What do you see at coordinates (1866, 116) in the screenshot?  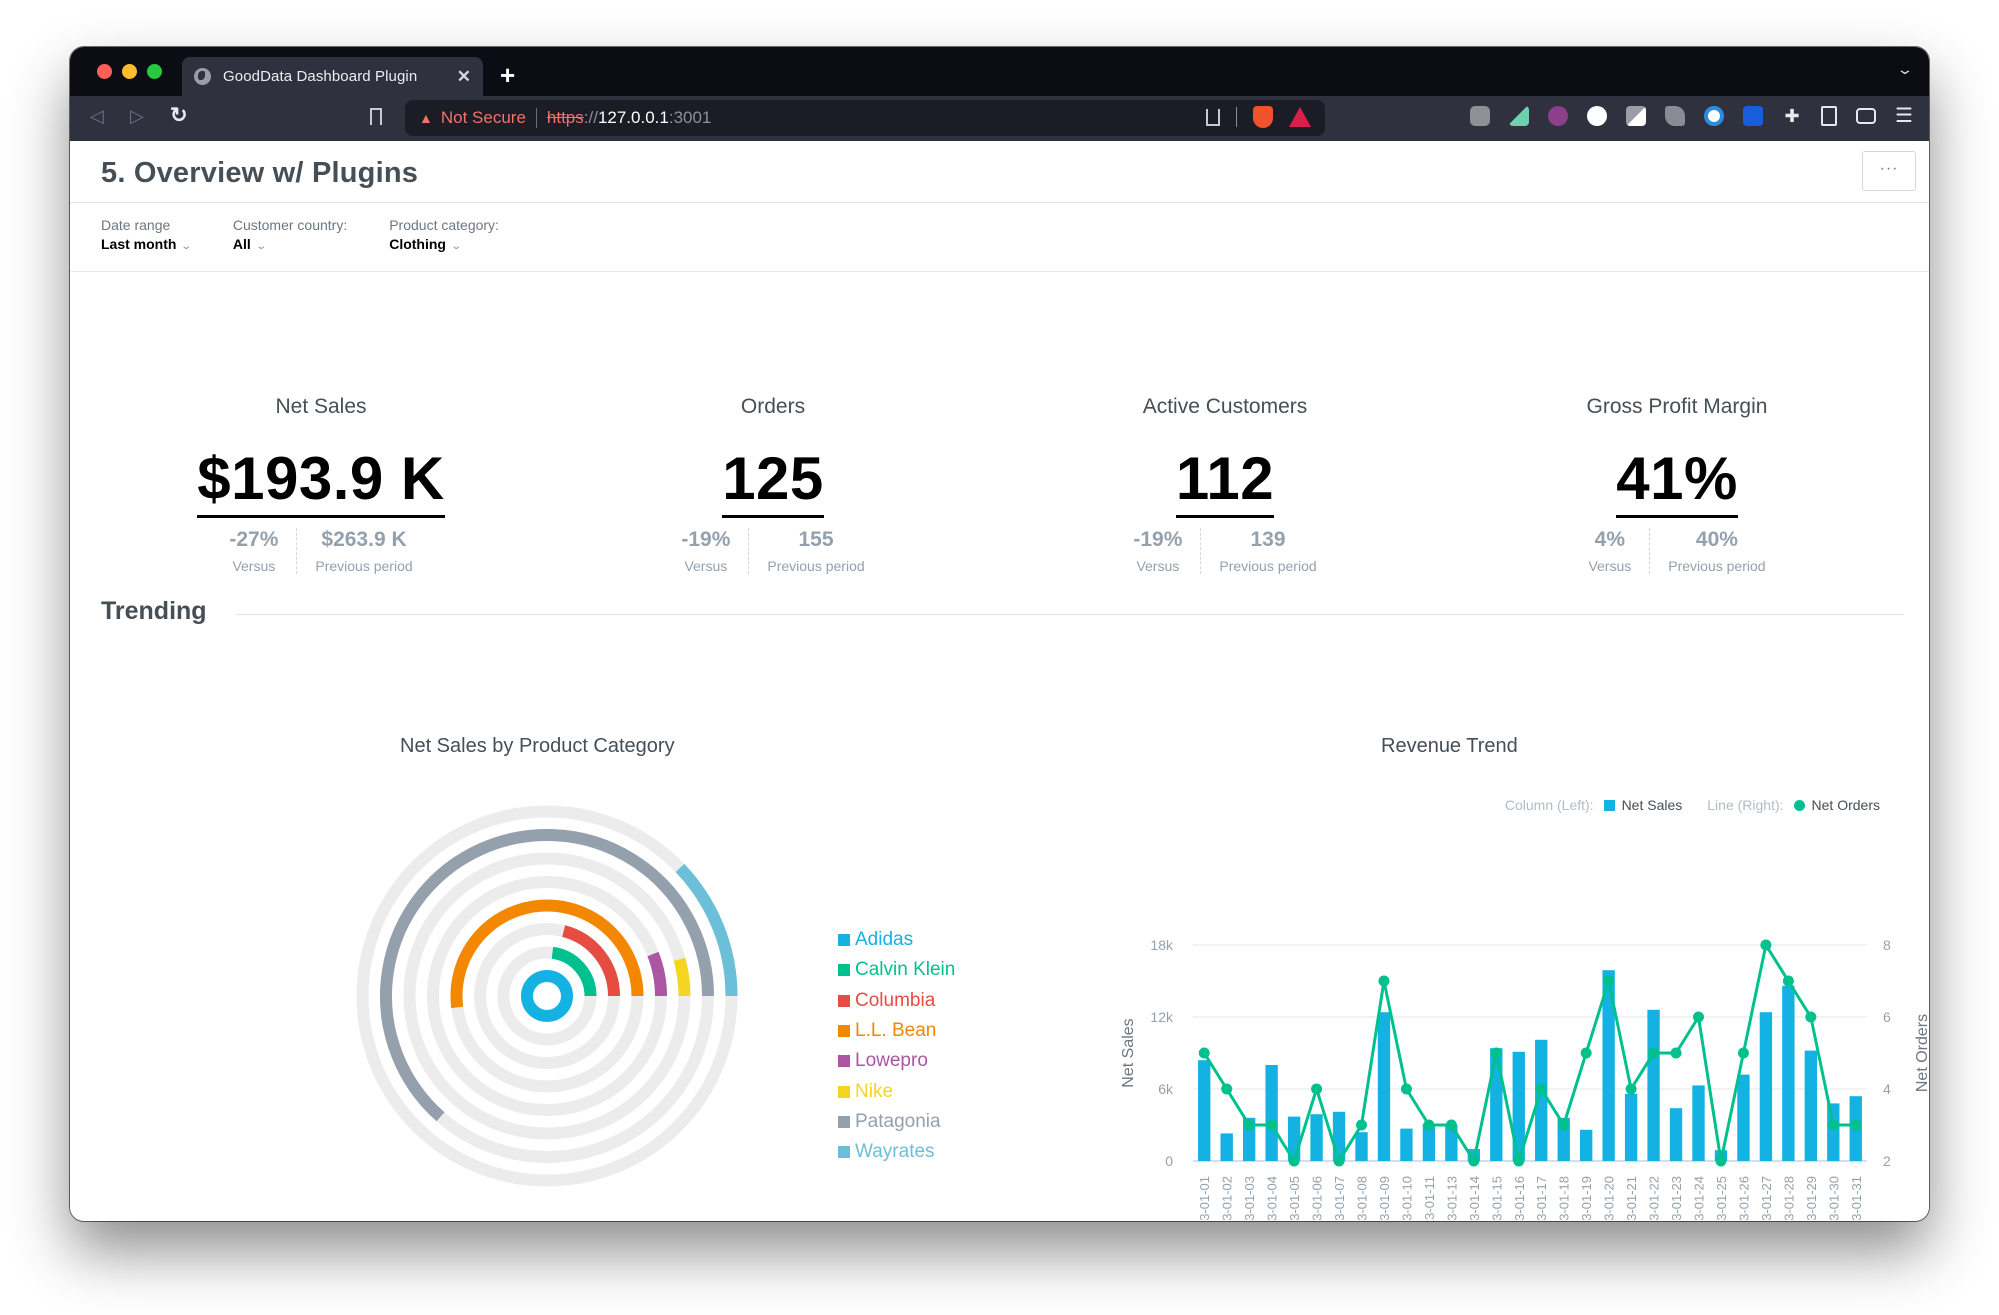 I see `wallet-icon` at bounding box center [1866, 116].